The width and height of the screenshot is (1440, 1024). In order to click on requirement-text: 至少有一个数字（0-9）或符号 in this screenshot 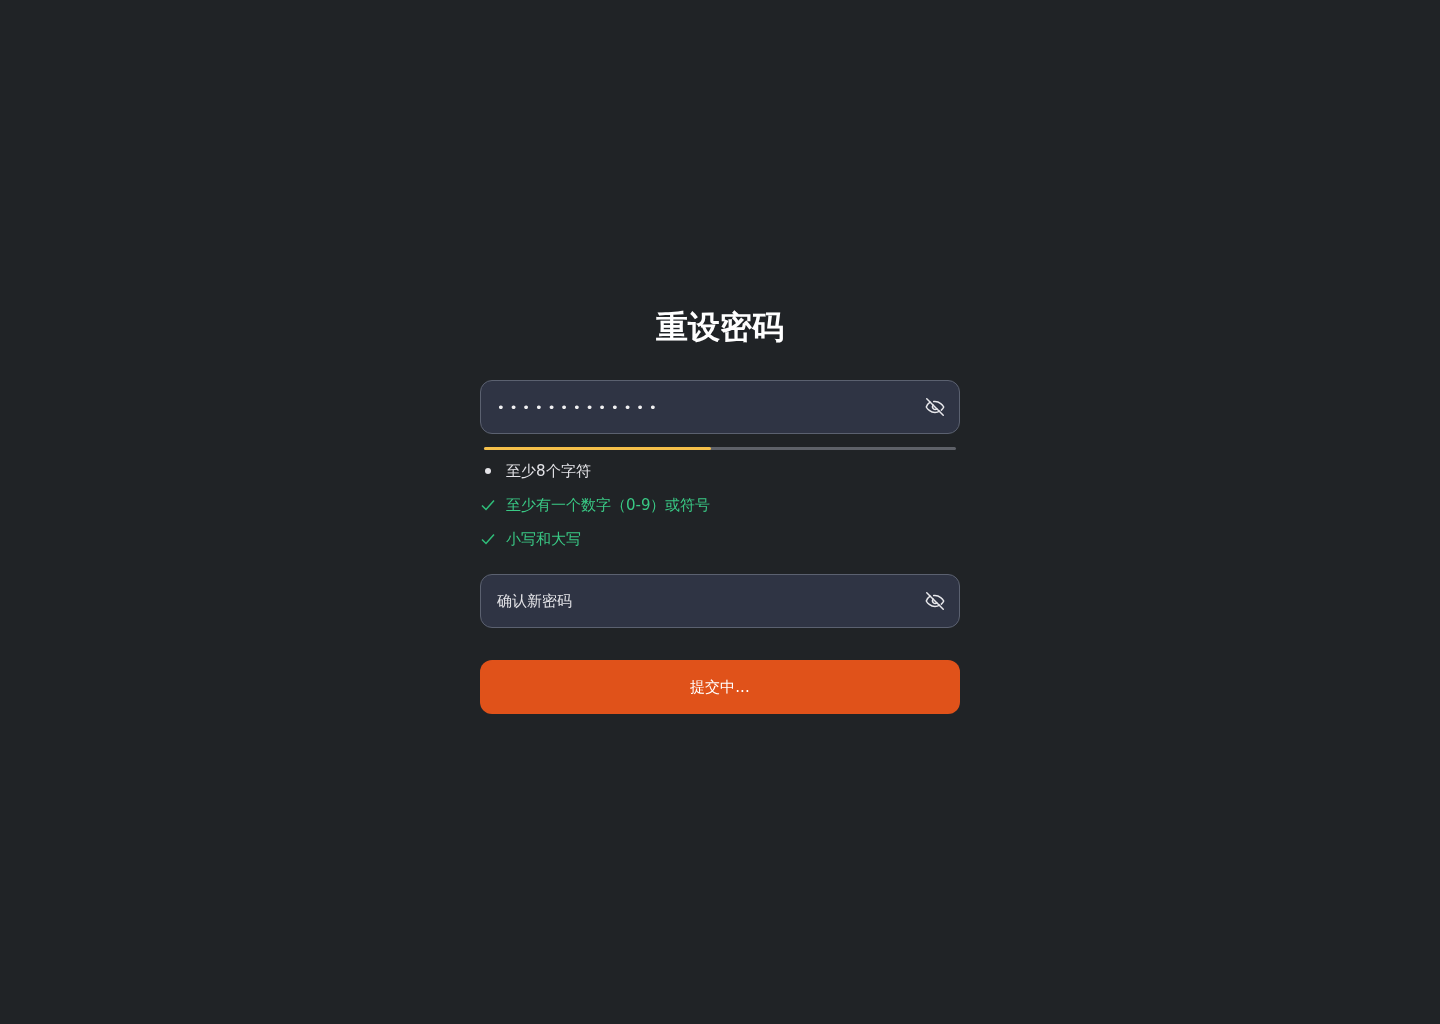, I will do `click(608, 505)`.